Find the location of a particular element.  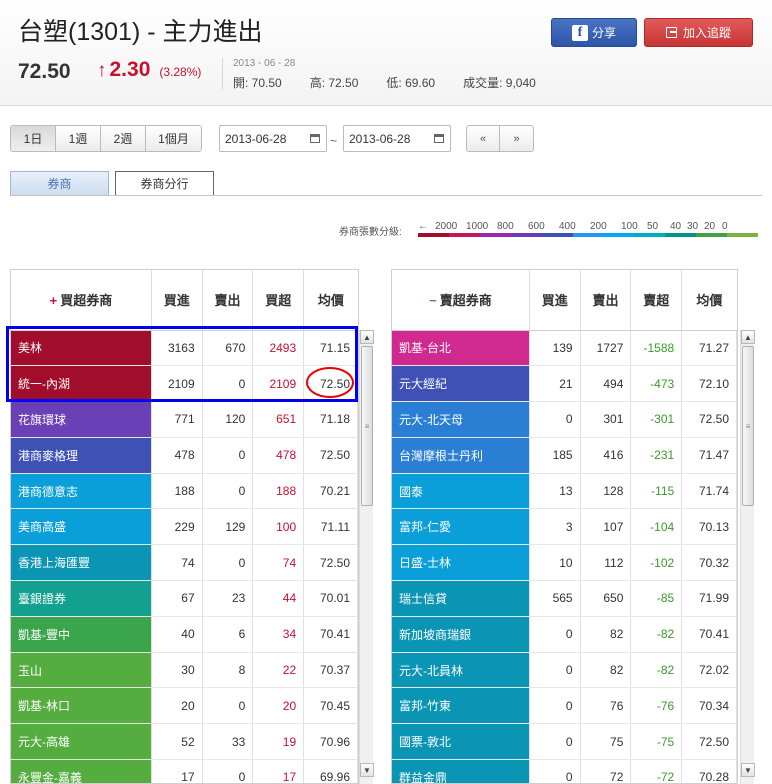

facebook-icon: f is located at coordinates (579, 32).